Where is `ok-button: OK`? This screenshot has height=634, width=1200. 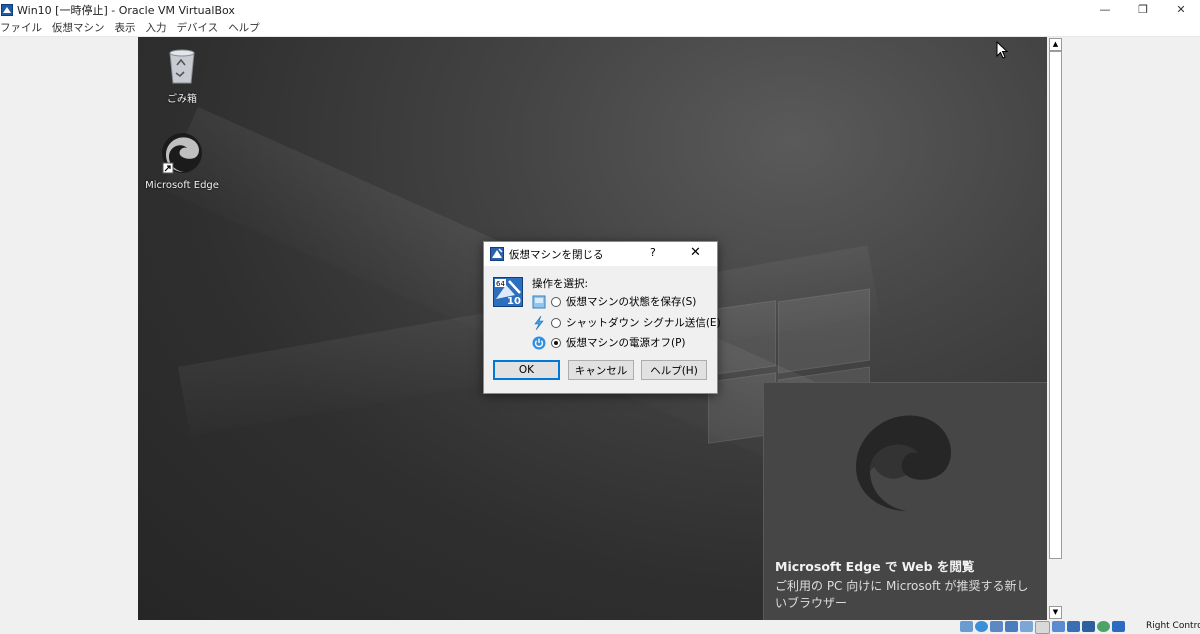 ok-button: OK is located at coordinates (526, 370).